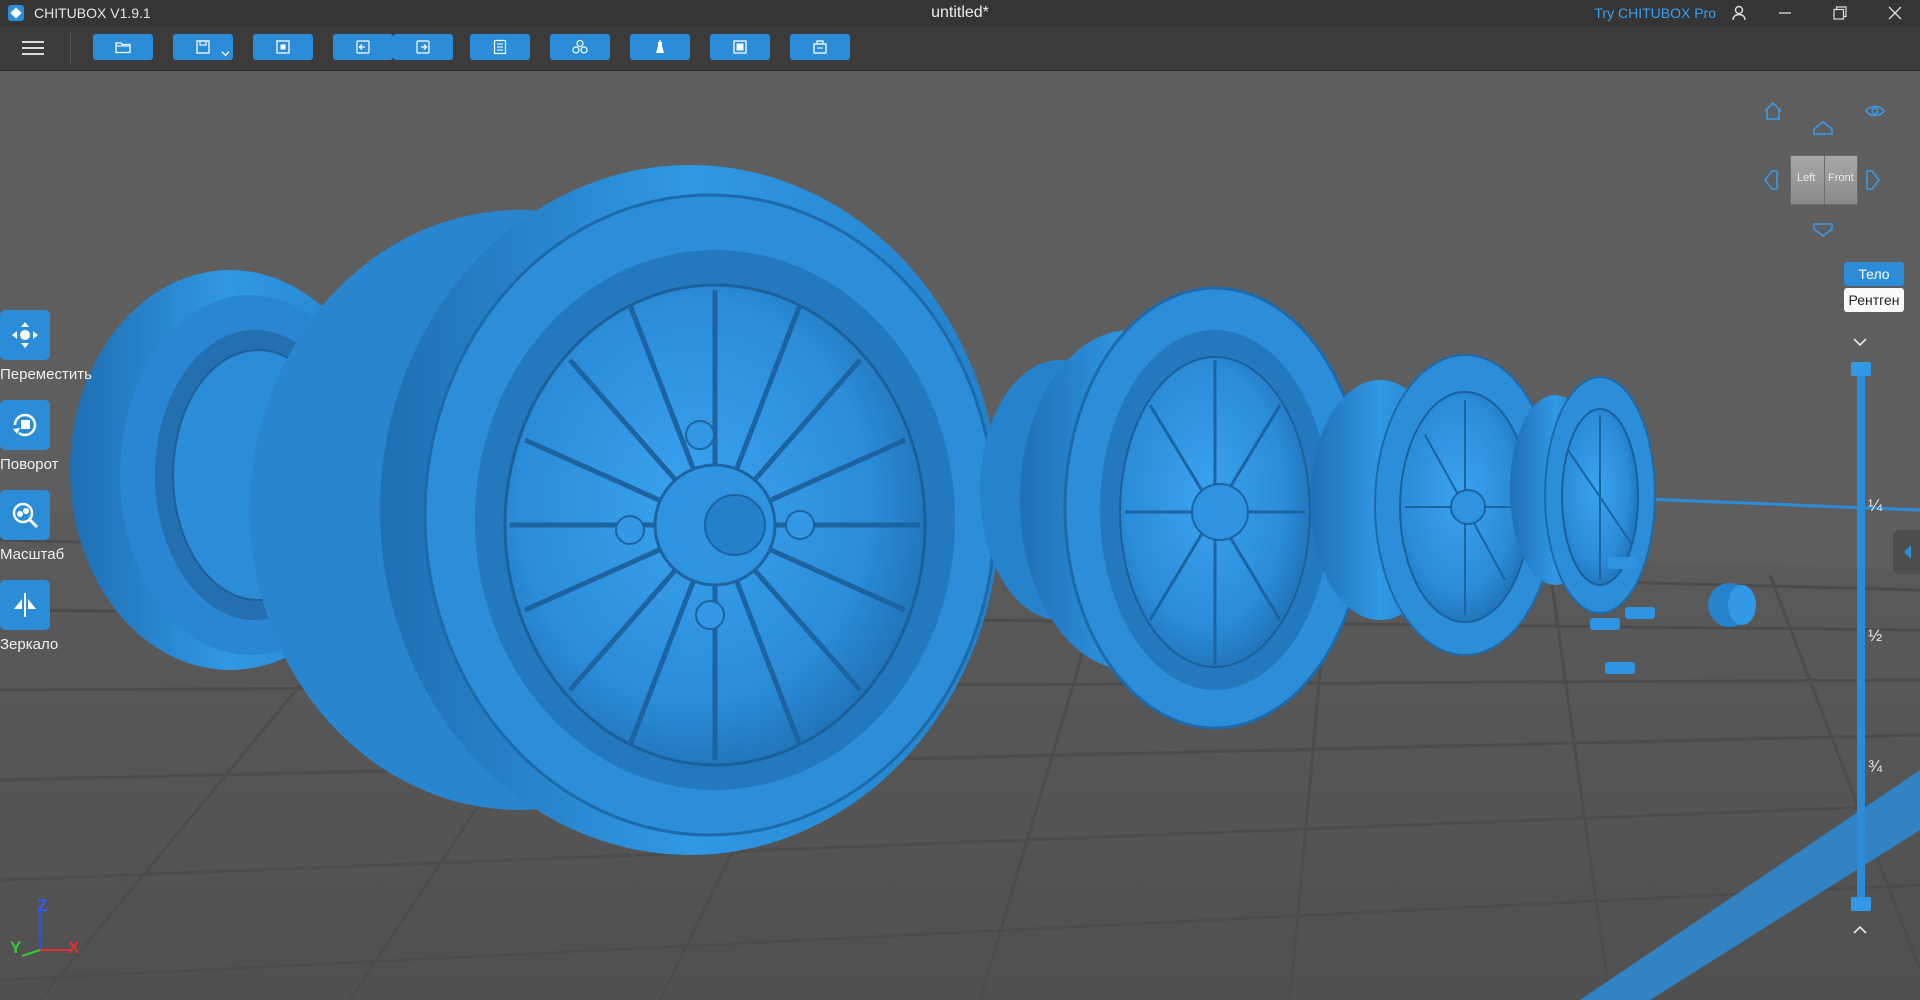 The height and width of the screenshot is (1000, 1920). I want to click on home-view-icon, so click(1773, 111).